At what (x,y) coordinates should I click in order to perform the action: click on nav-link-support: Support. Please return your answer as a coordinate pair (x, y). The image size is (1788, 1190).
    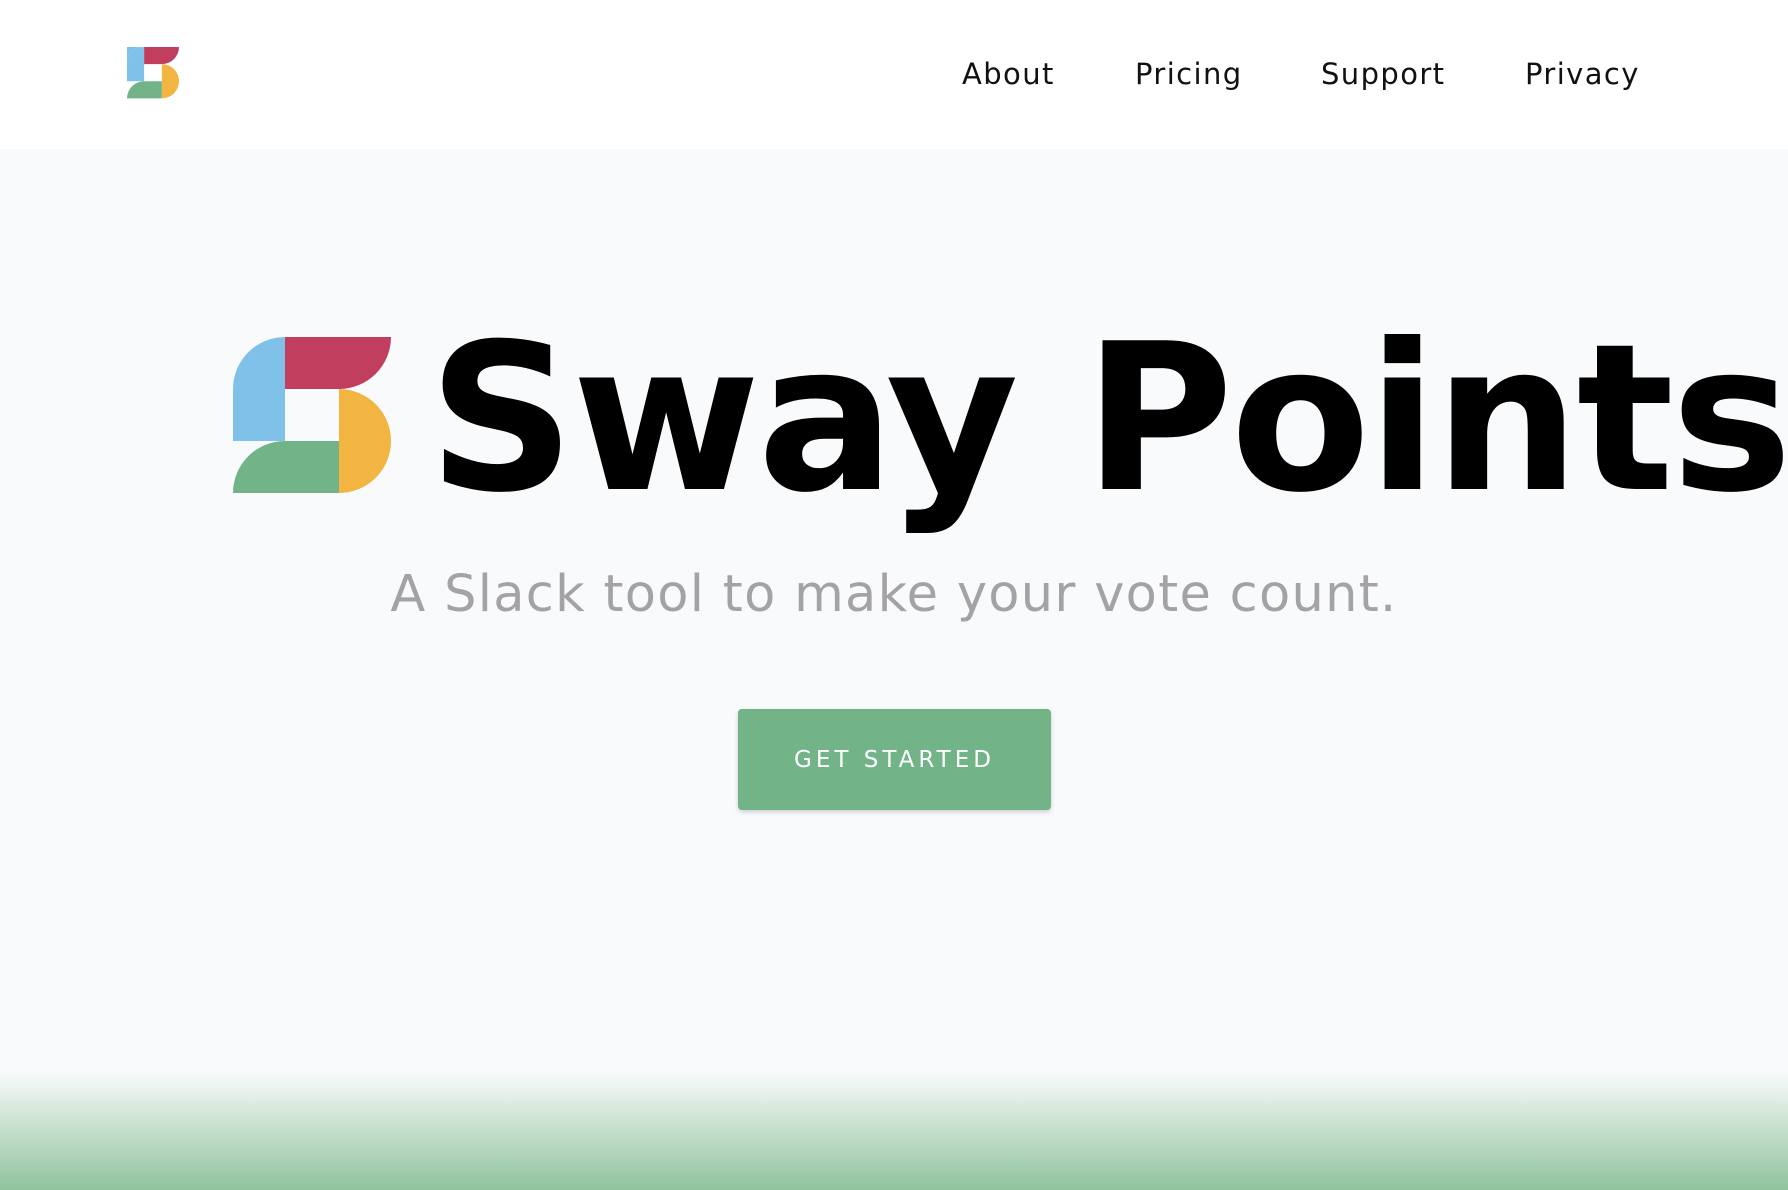
    Looking at the image, I should click on (1383, 74).